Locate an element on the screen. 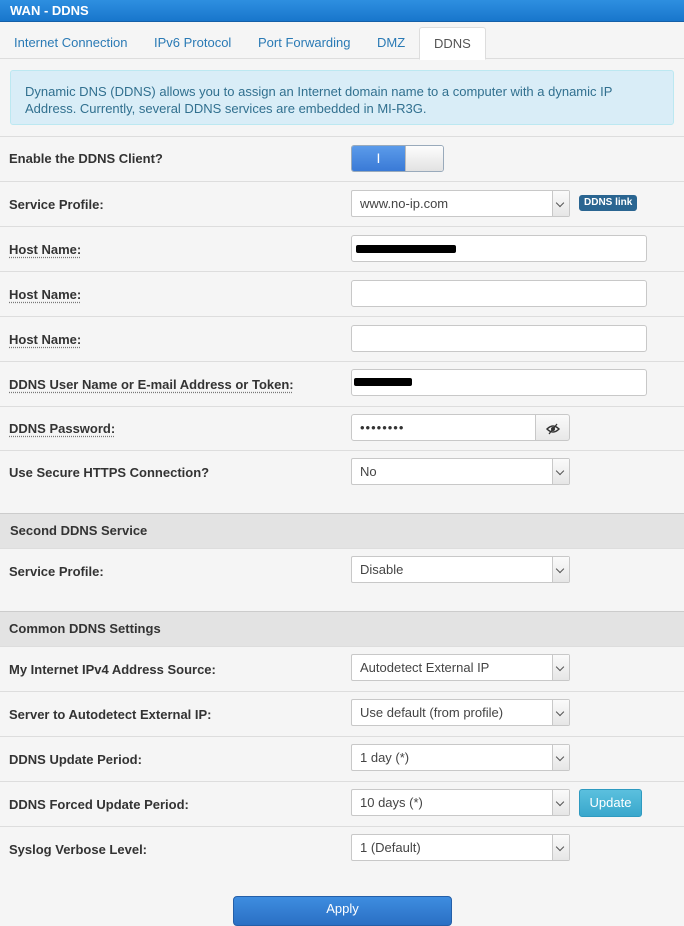  common-ddns-heading: Common DDNS Settings is located at coordinates (85, 628).